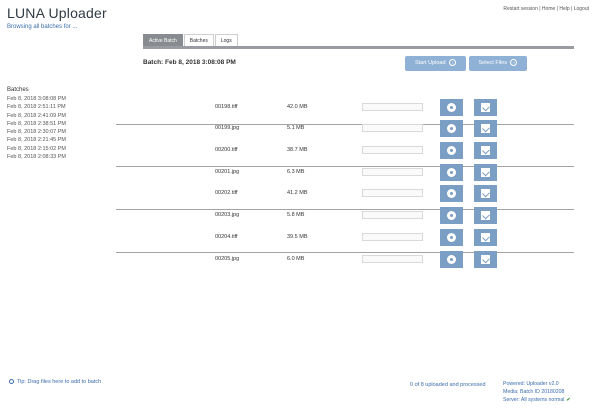 Image resolution: width=595 pixels, height=412 pixels. Describe the element at coordinates (297, 150) in the screenshot. I see `file-size: 38.7 MB` at that location.